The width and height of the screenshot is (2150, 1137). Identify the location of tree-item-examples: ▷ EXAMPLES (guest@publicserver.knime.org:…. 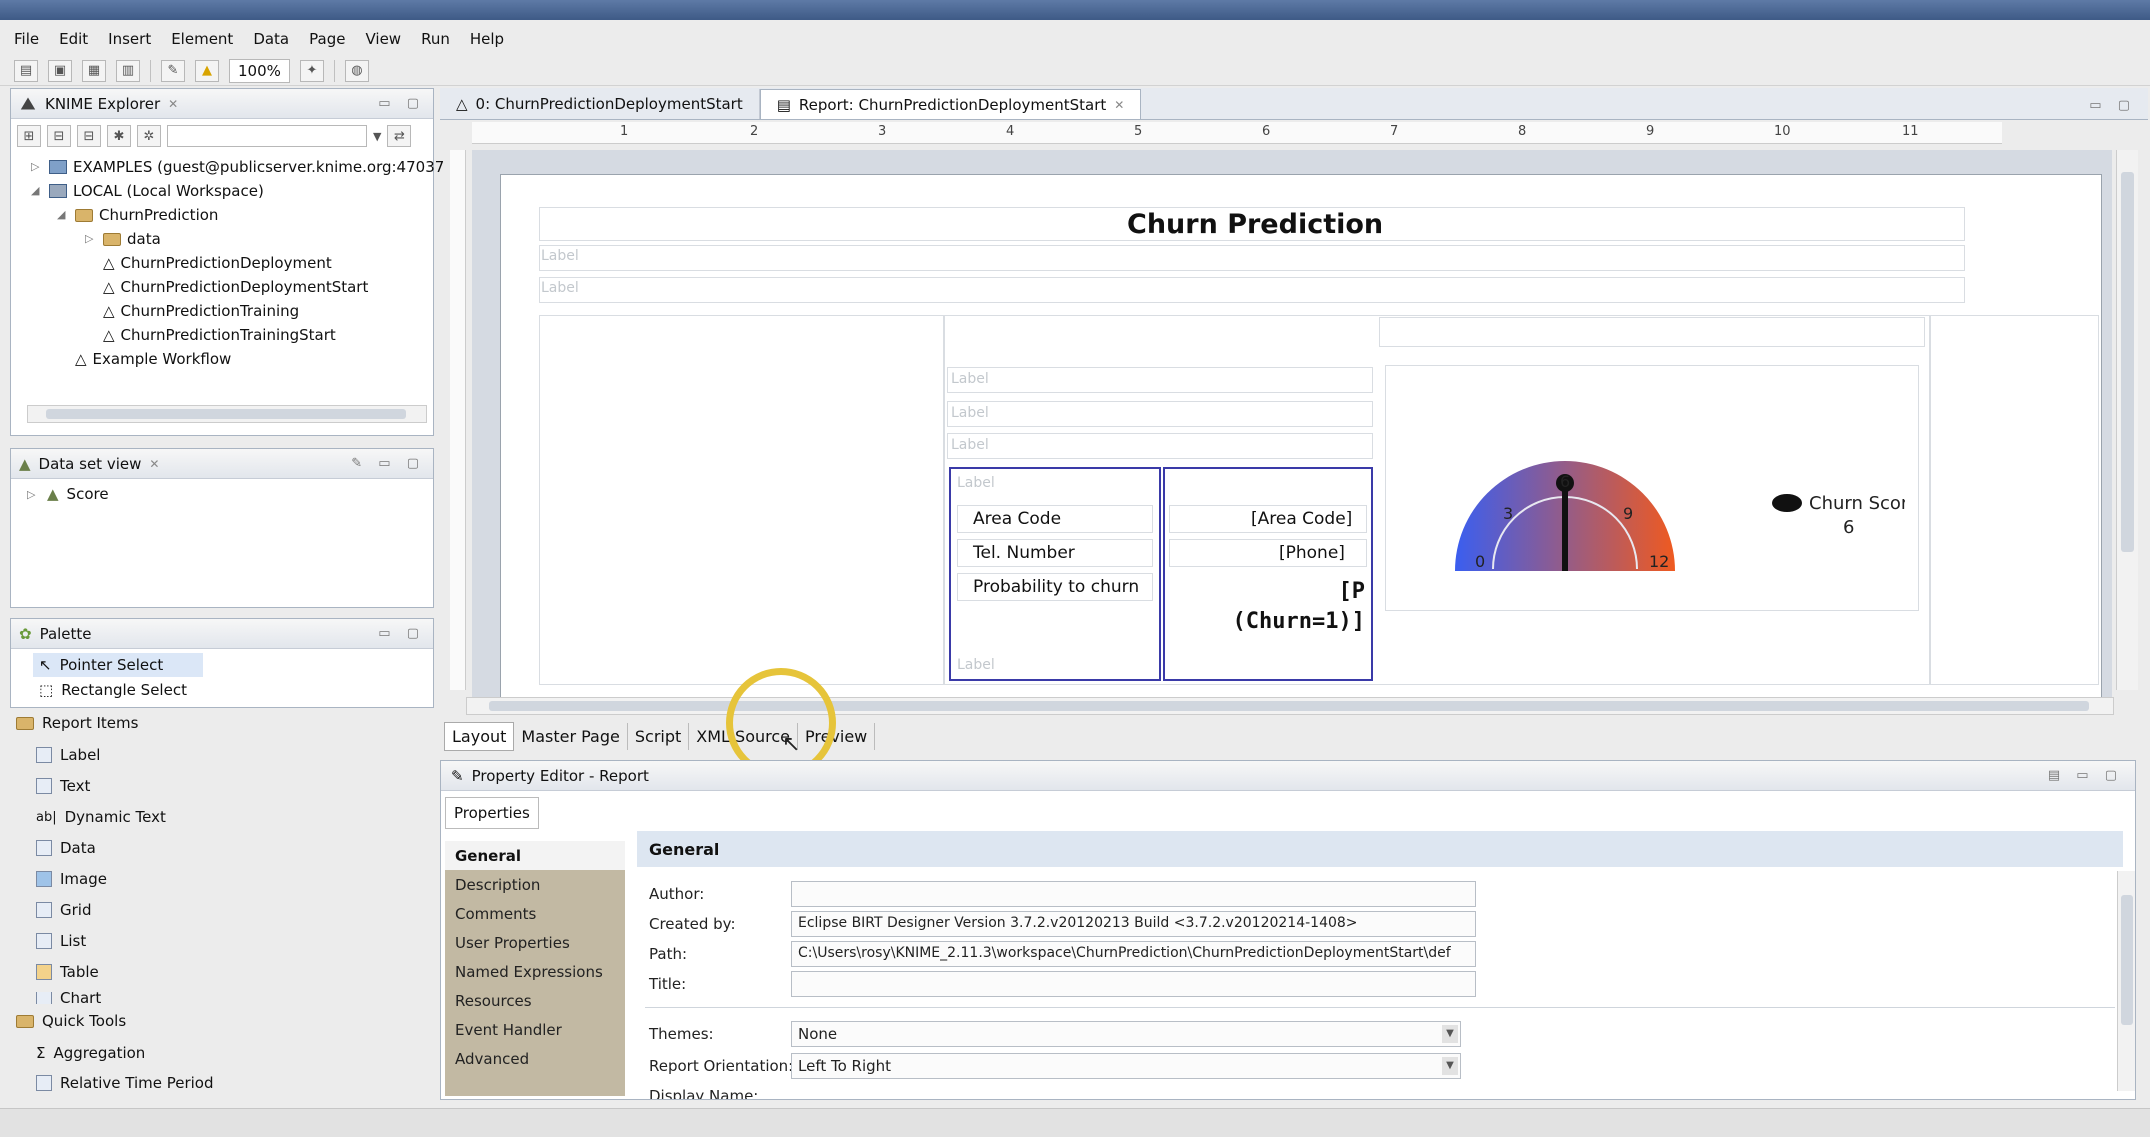
(237, 167).